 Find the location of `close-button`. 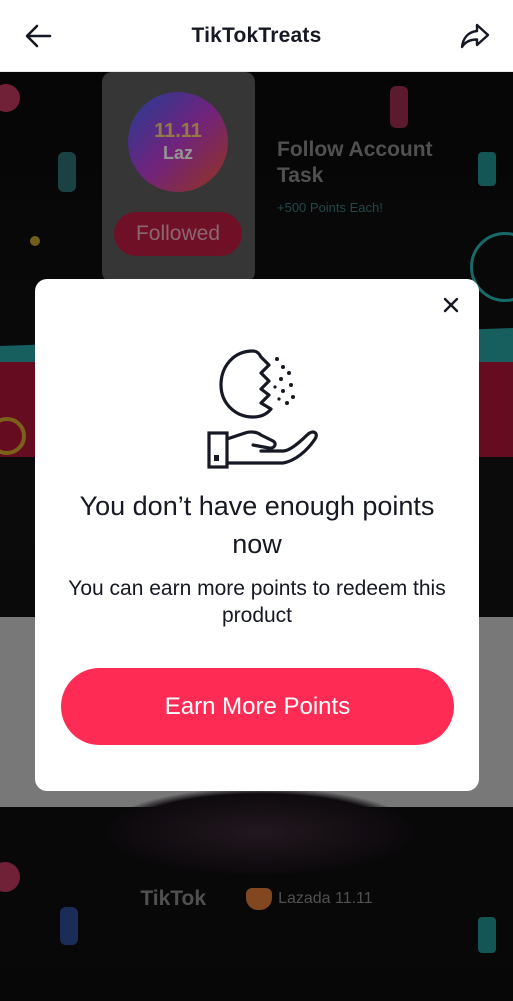

close-button is located at coordinates (451, 305).